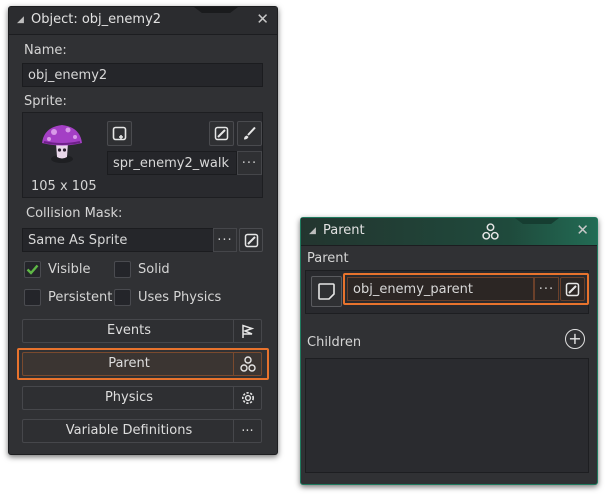  Describe the element at coordinates (413, 289) in the screenshot. I see `parent-select-value: obj_enemy_parent` at that location.